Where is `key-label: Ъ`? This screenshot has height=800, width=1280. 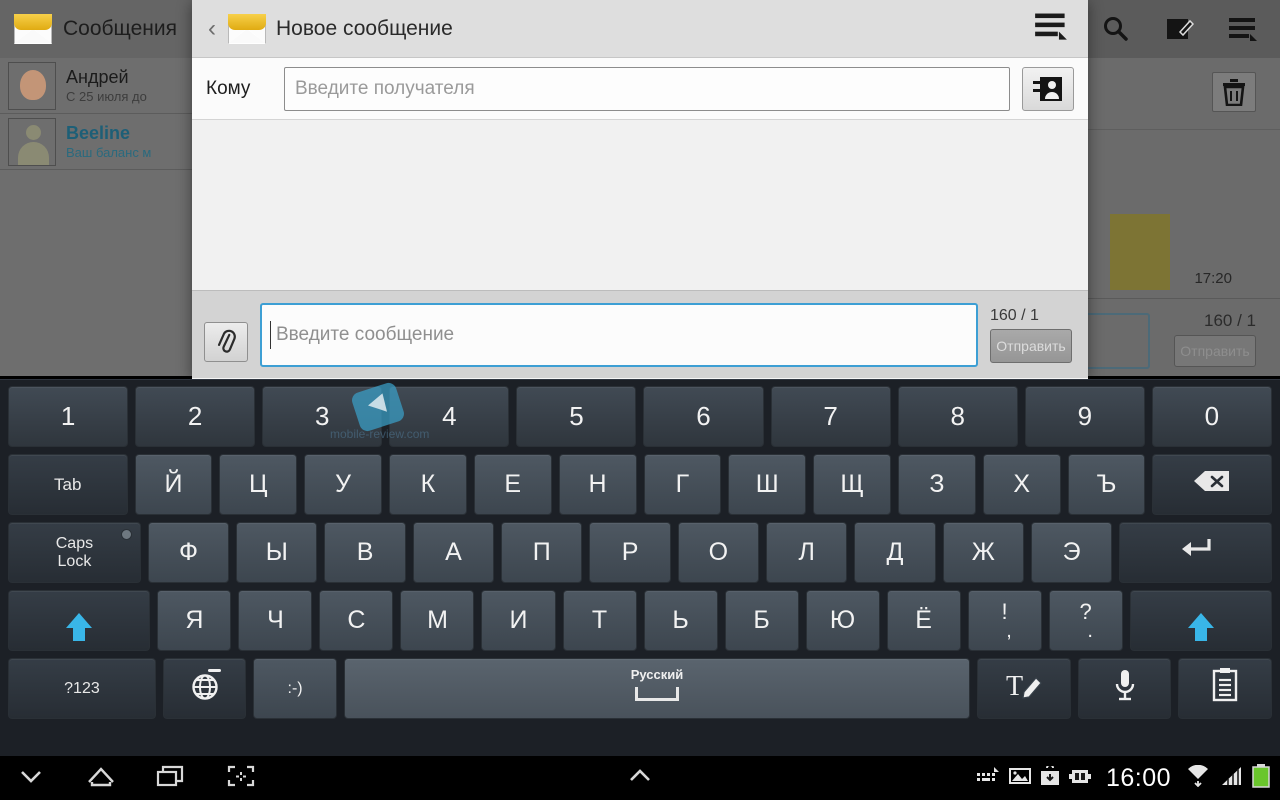
key-label: Ъ is located at coordinates (1106, 484).